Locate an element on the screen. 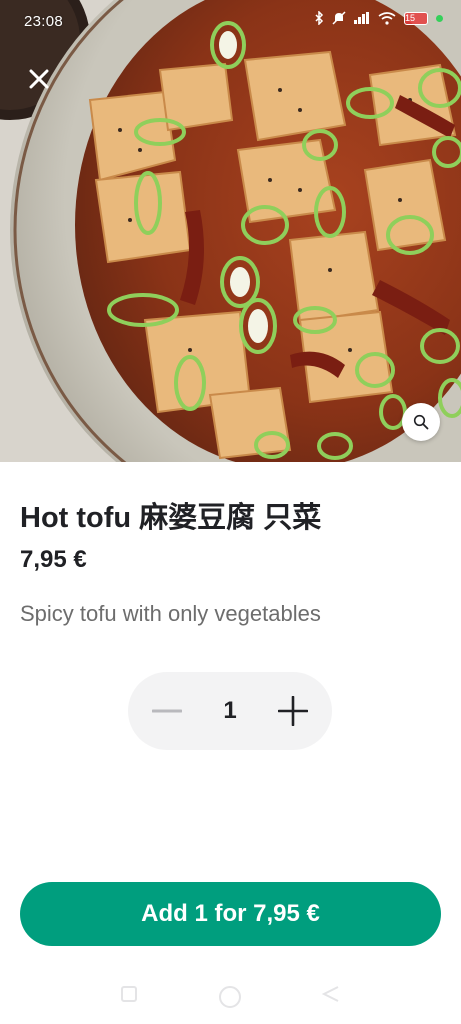  increase-quantity-button is located at coordinates (293, 711).